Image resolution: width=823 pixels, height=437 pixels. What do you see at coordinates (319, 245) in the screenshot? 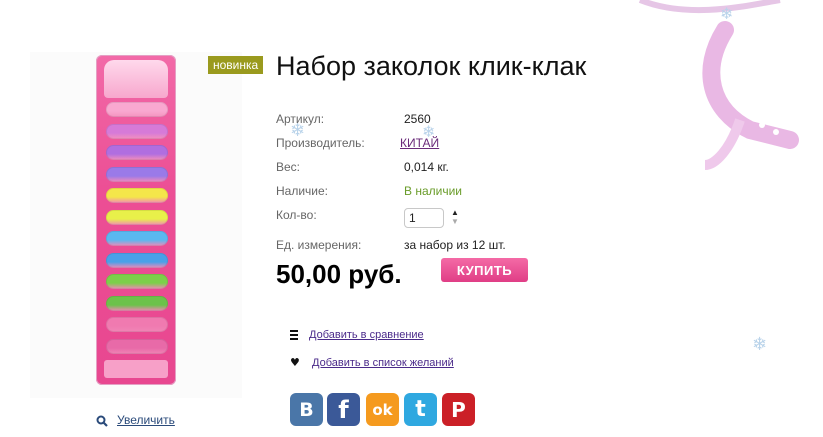
I see `unit-label: Ед. измерения:` at bounding box center [319, 245].